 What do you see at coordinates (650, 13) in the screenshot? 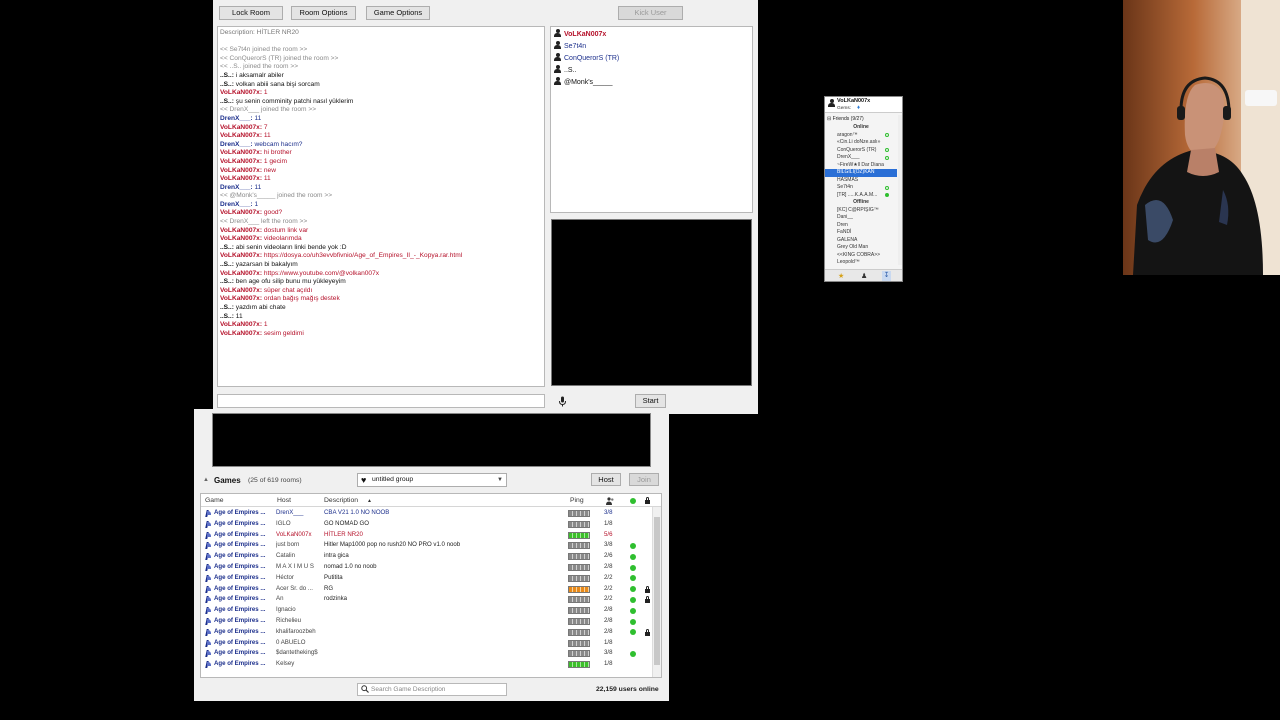
I see `kick-user-button: Kick User` at bounding box center [650, 13].